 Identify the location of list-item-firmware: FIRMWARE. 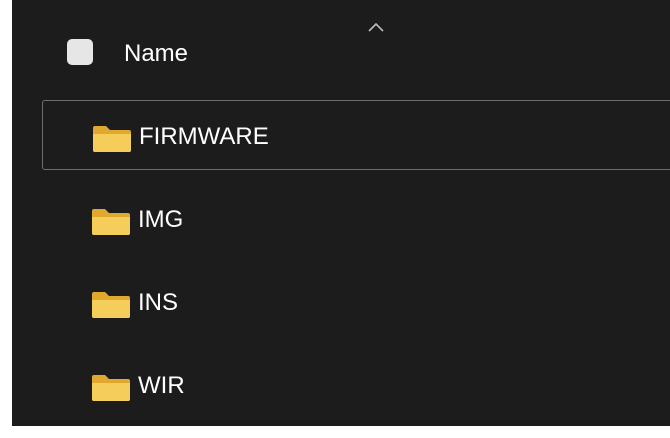
(356, 135).